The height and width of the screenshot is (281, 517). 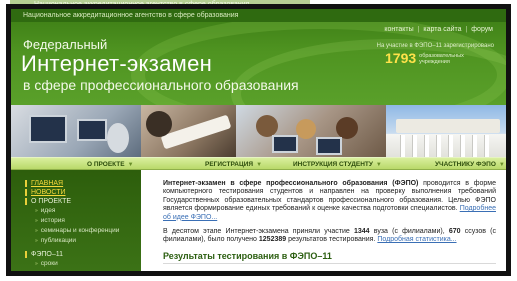 I want to click on nav-item-about: О ПРОЕКТЕ ▼, so click(x=110, y=164).